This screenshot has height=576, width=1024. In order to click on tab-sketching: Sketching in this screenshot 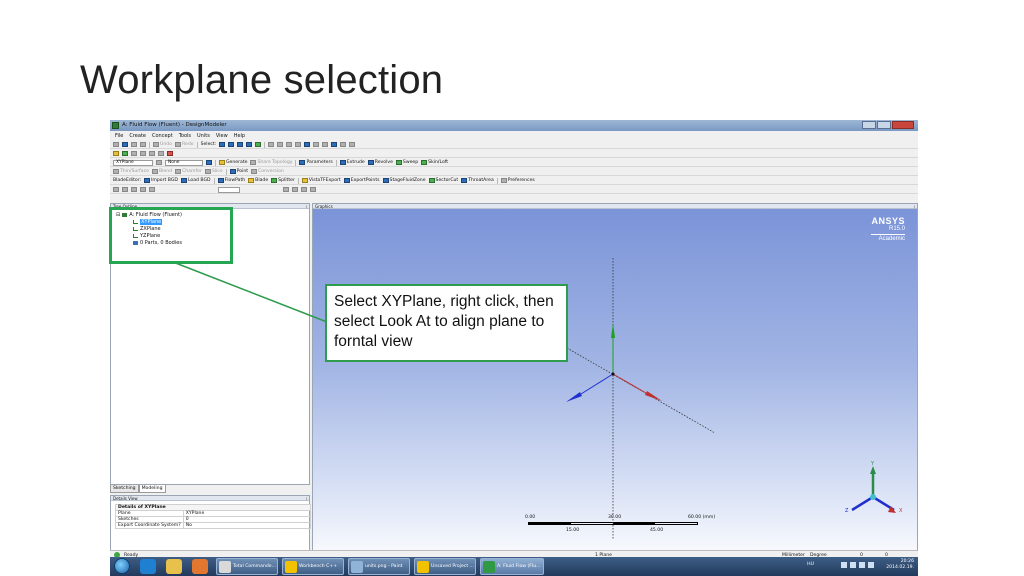, I will do `click(124, 489)`.